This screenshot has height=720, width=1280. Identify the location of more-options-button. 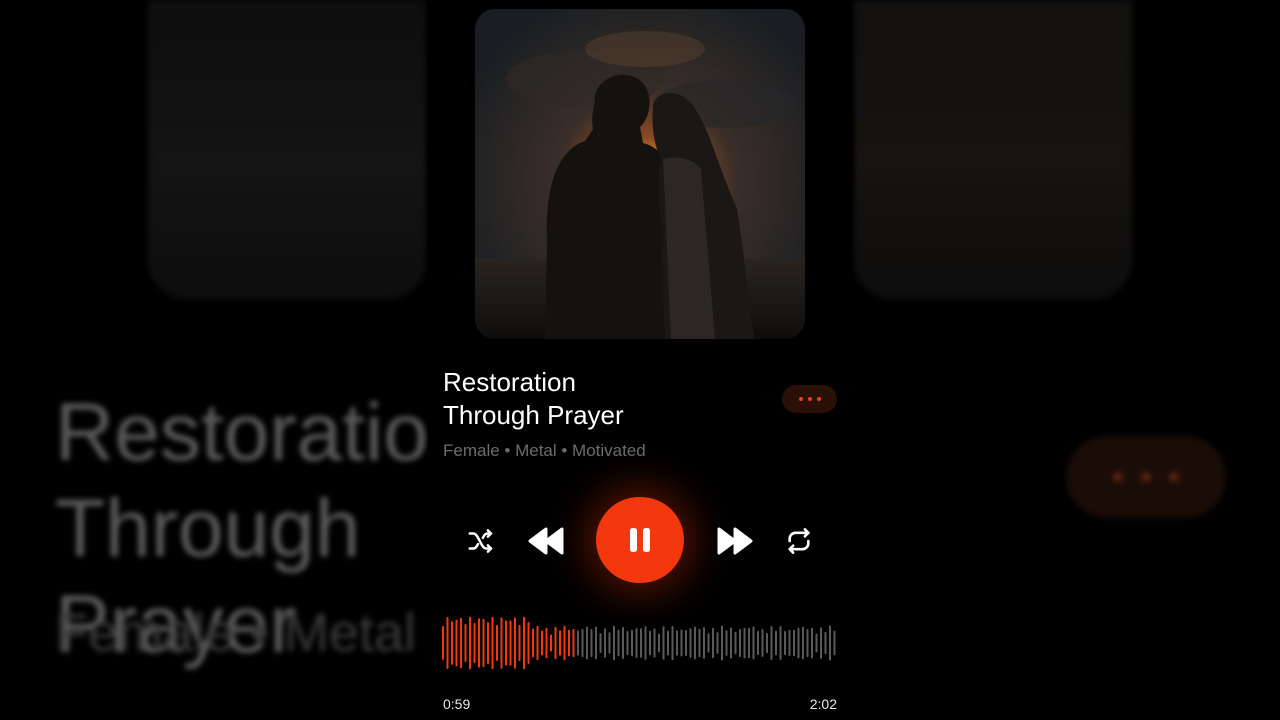
(809, 399).